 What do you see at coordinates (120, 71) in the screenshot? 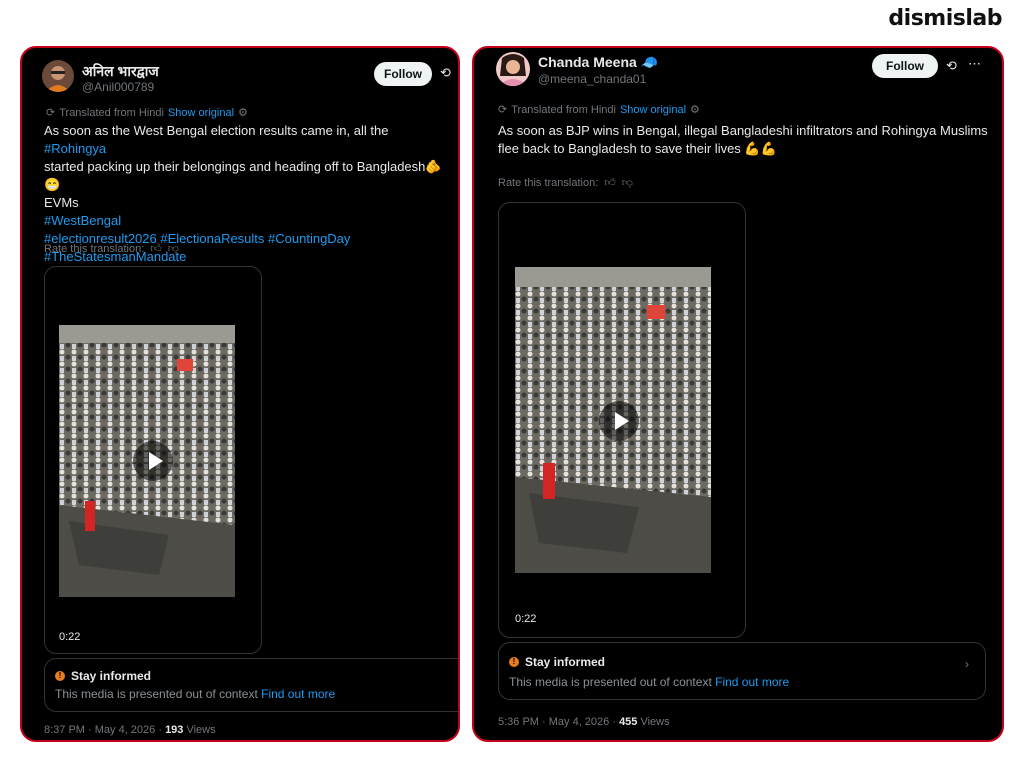
I see `author-name: अनिल भारद्वाज` at bounding box center [120, 71].